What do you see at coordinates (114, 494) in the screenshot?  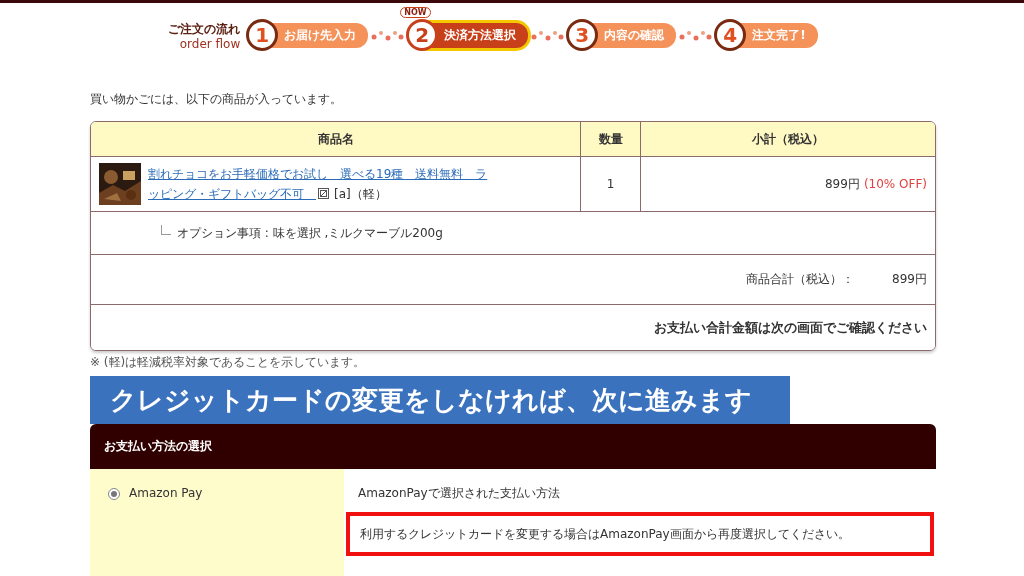 I see `radio-button` at bounding box center [114, 494].